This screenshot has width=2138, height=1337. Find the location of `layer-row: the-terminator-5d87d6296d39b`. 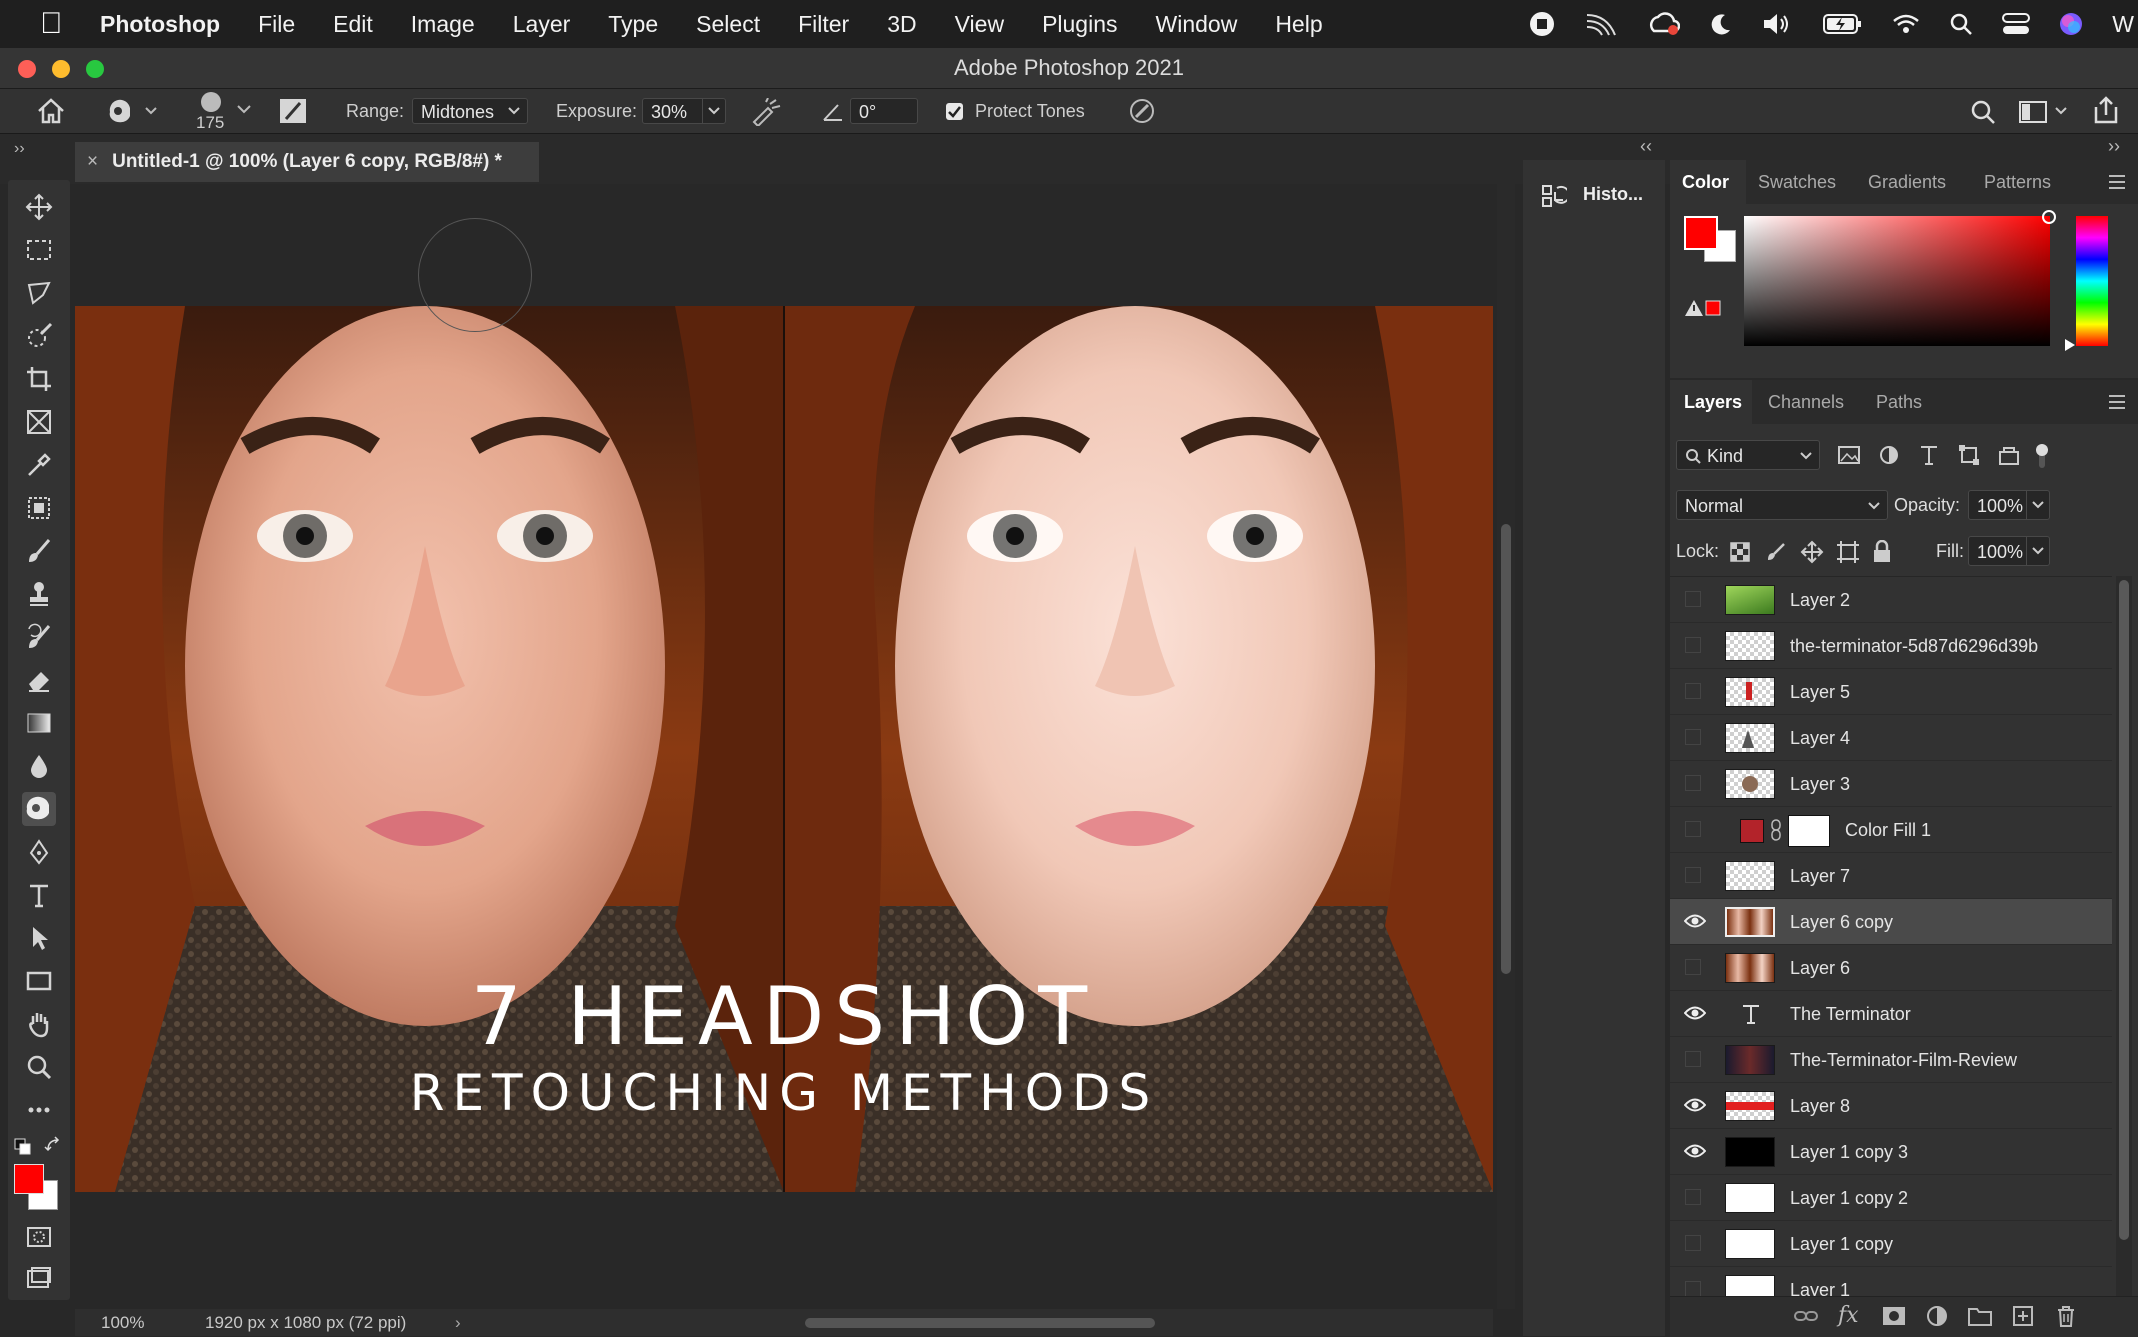

layer-row: the-terminator-5d87d6296d39b is located at coordinates (1891, 646).